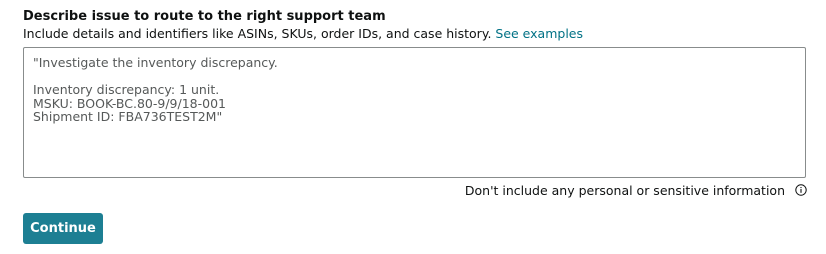 This screenshot has width=826, height=254. What do you see at coordinates (539, 33) in the screenshot?
I see `see-examples-link: See examples` at bounding box center [539, 33].